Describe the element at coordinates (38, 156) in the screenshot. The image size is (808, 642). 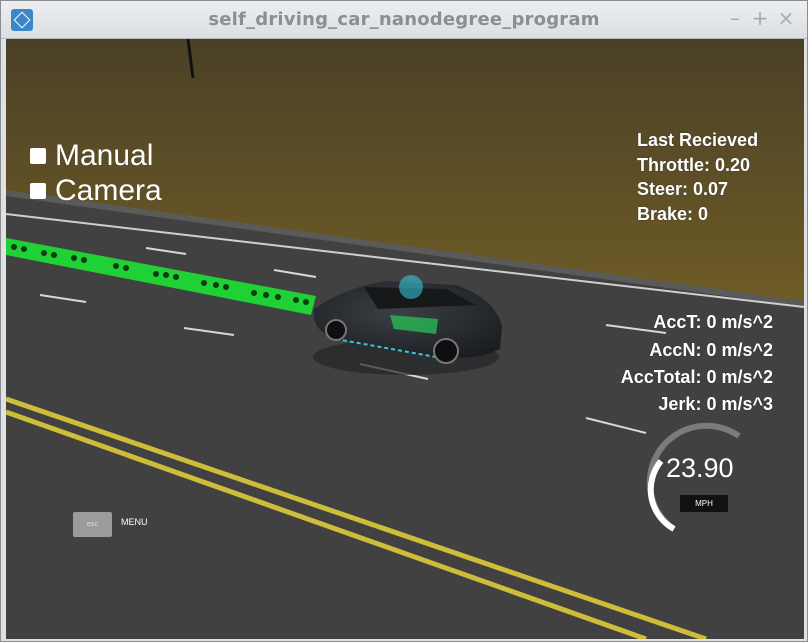
I see `manual-checkbox` at that location.